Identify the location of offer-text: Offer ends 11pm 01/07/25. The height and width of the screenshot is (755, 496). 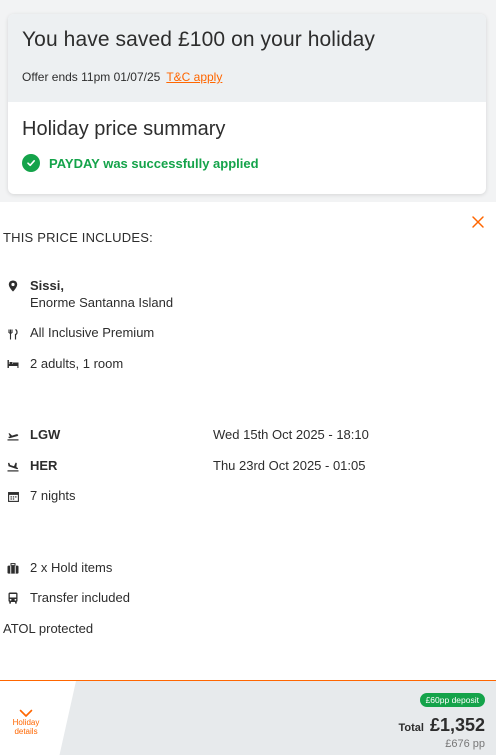
(91, 77).